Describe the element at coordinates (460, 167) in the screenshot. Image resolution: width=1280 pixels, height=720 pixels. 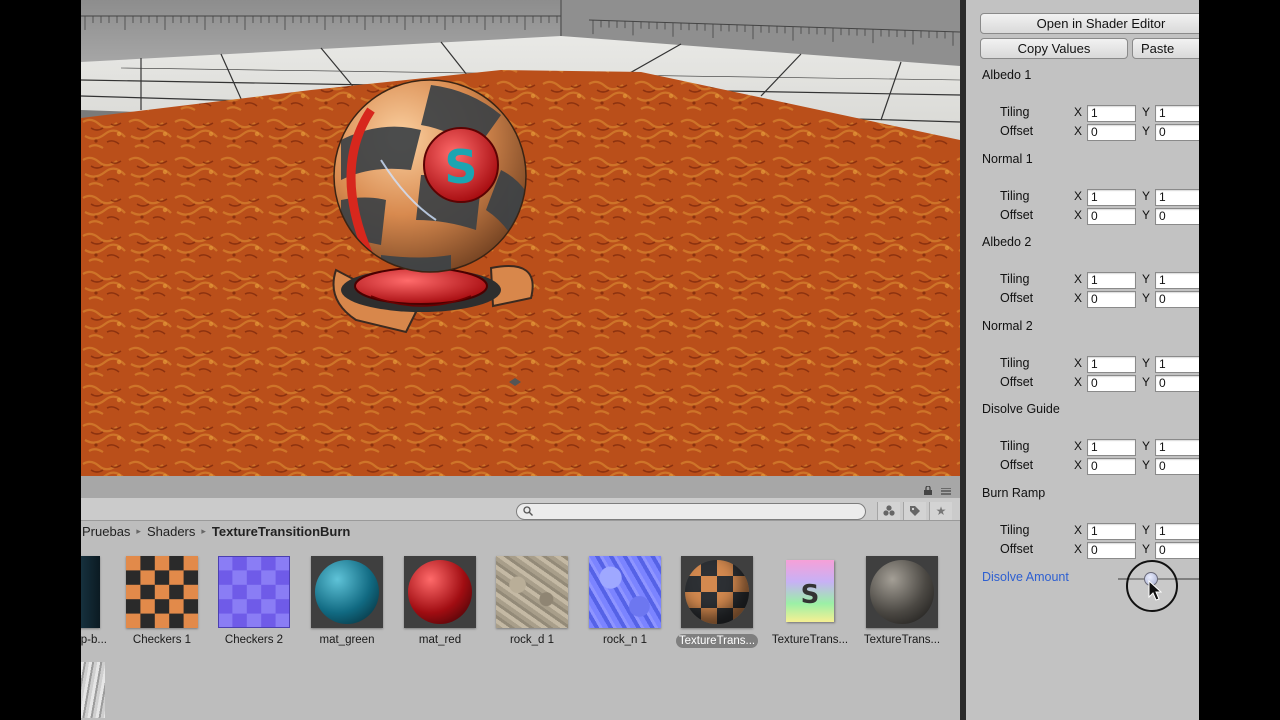
I see `emblem-letter: S` at that location.